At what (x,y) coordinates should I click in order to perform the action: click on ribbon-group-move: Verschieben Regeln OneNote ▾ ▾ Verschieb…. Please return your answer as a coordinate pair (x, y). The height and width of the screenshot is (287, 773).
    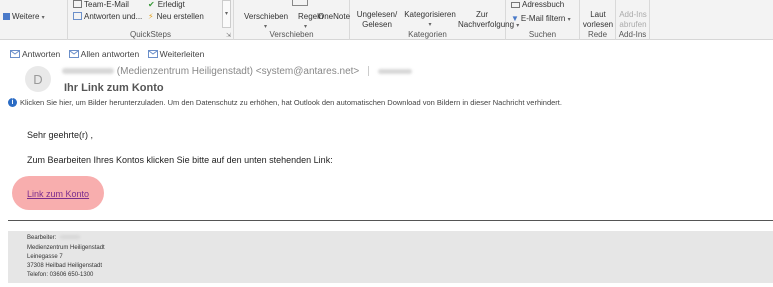
    Looking at the image, I should click on (292, 20).